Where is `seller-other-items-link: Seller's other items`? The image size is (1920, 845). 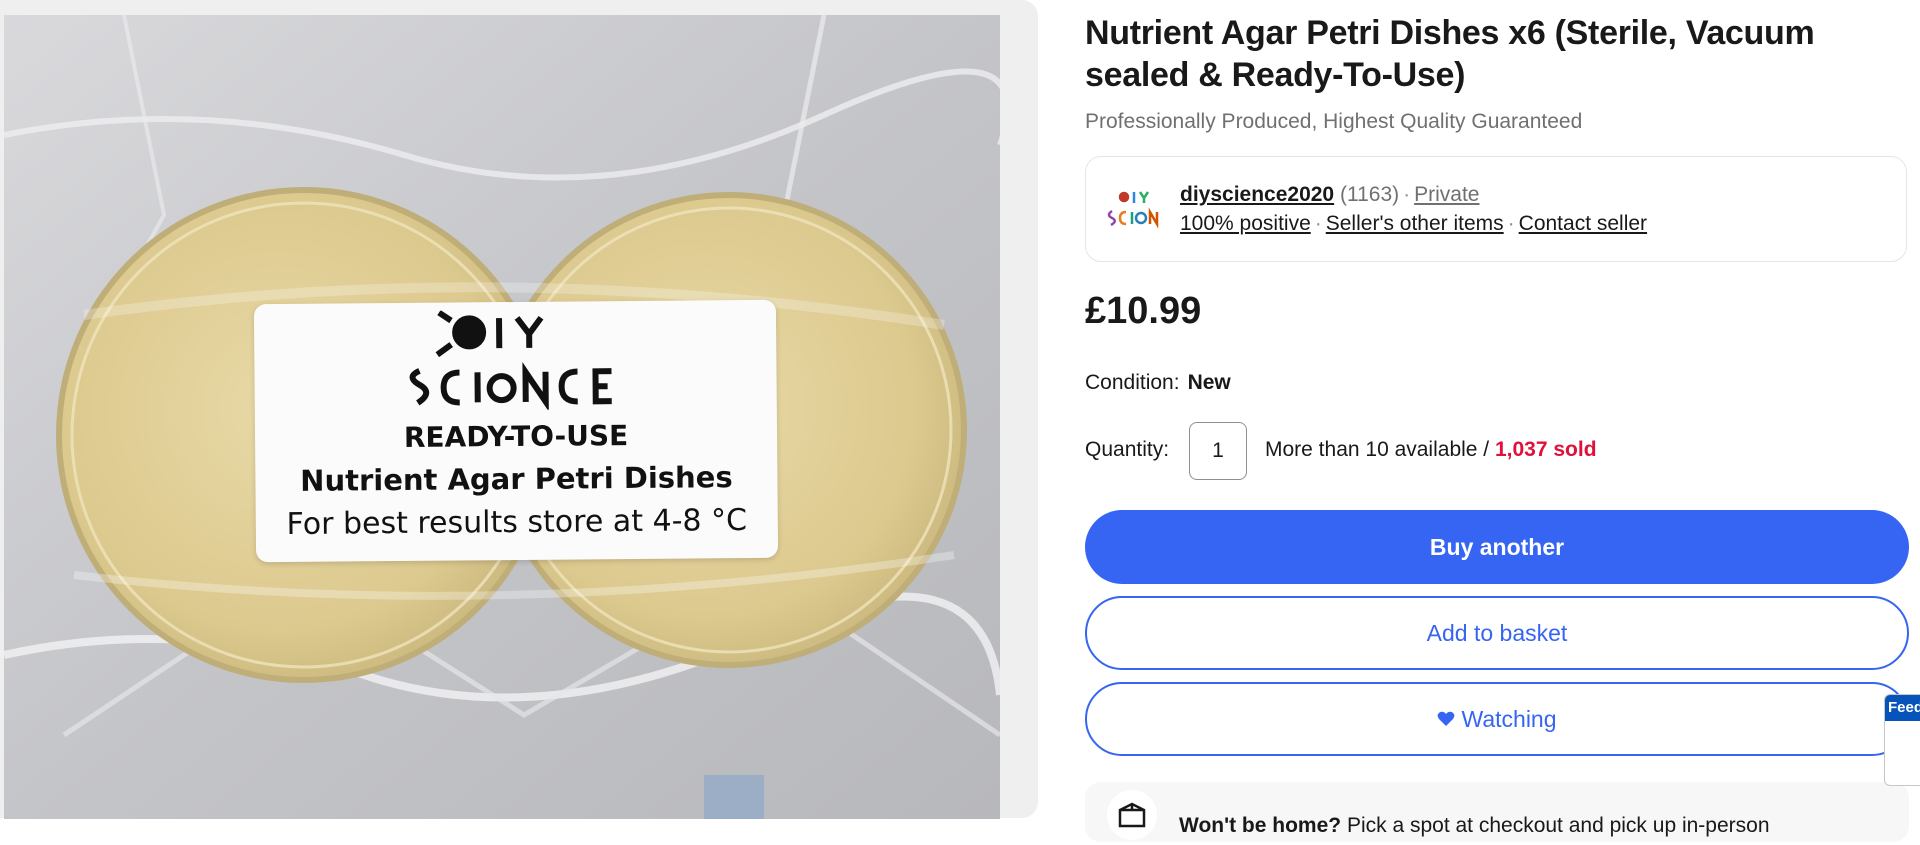
seller-other-items-link: Seller's other items is located at coordinates (1415, 223).